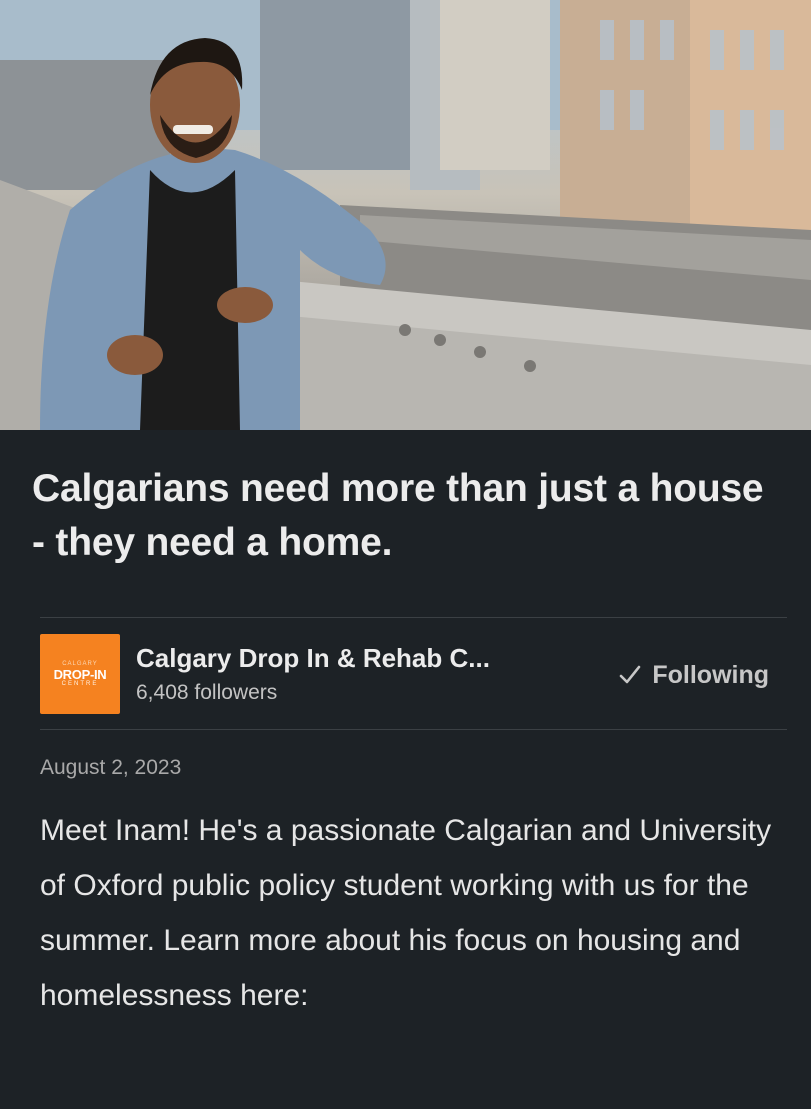 The width and height of the screenshot is (811, 1109). I want to click on follower-count: 6,408 followers, so click(207, 692).